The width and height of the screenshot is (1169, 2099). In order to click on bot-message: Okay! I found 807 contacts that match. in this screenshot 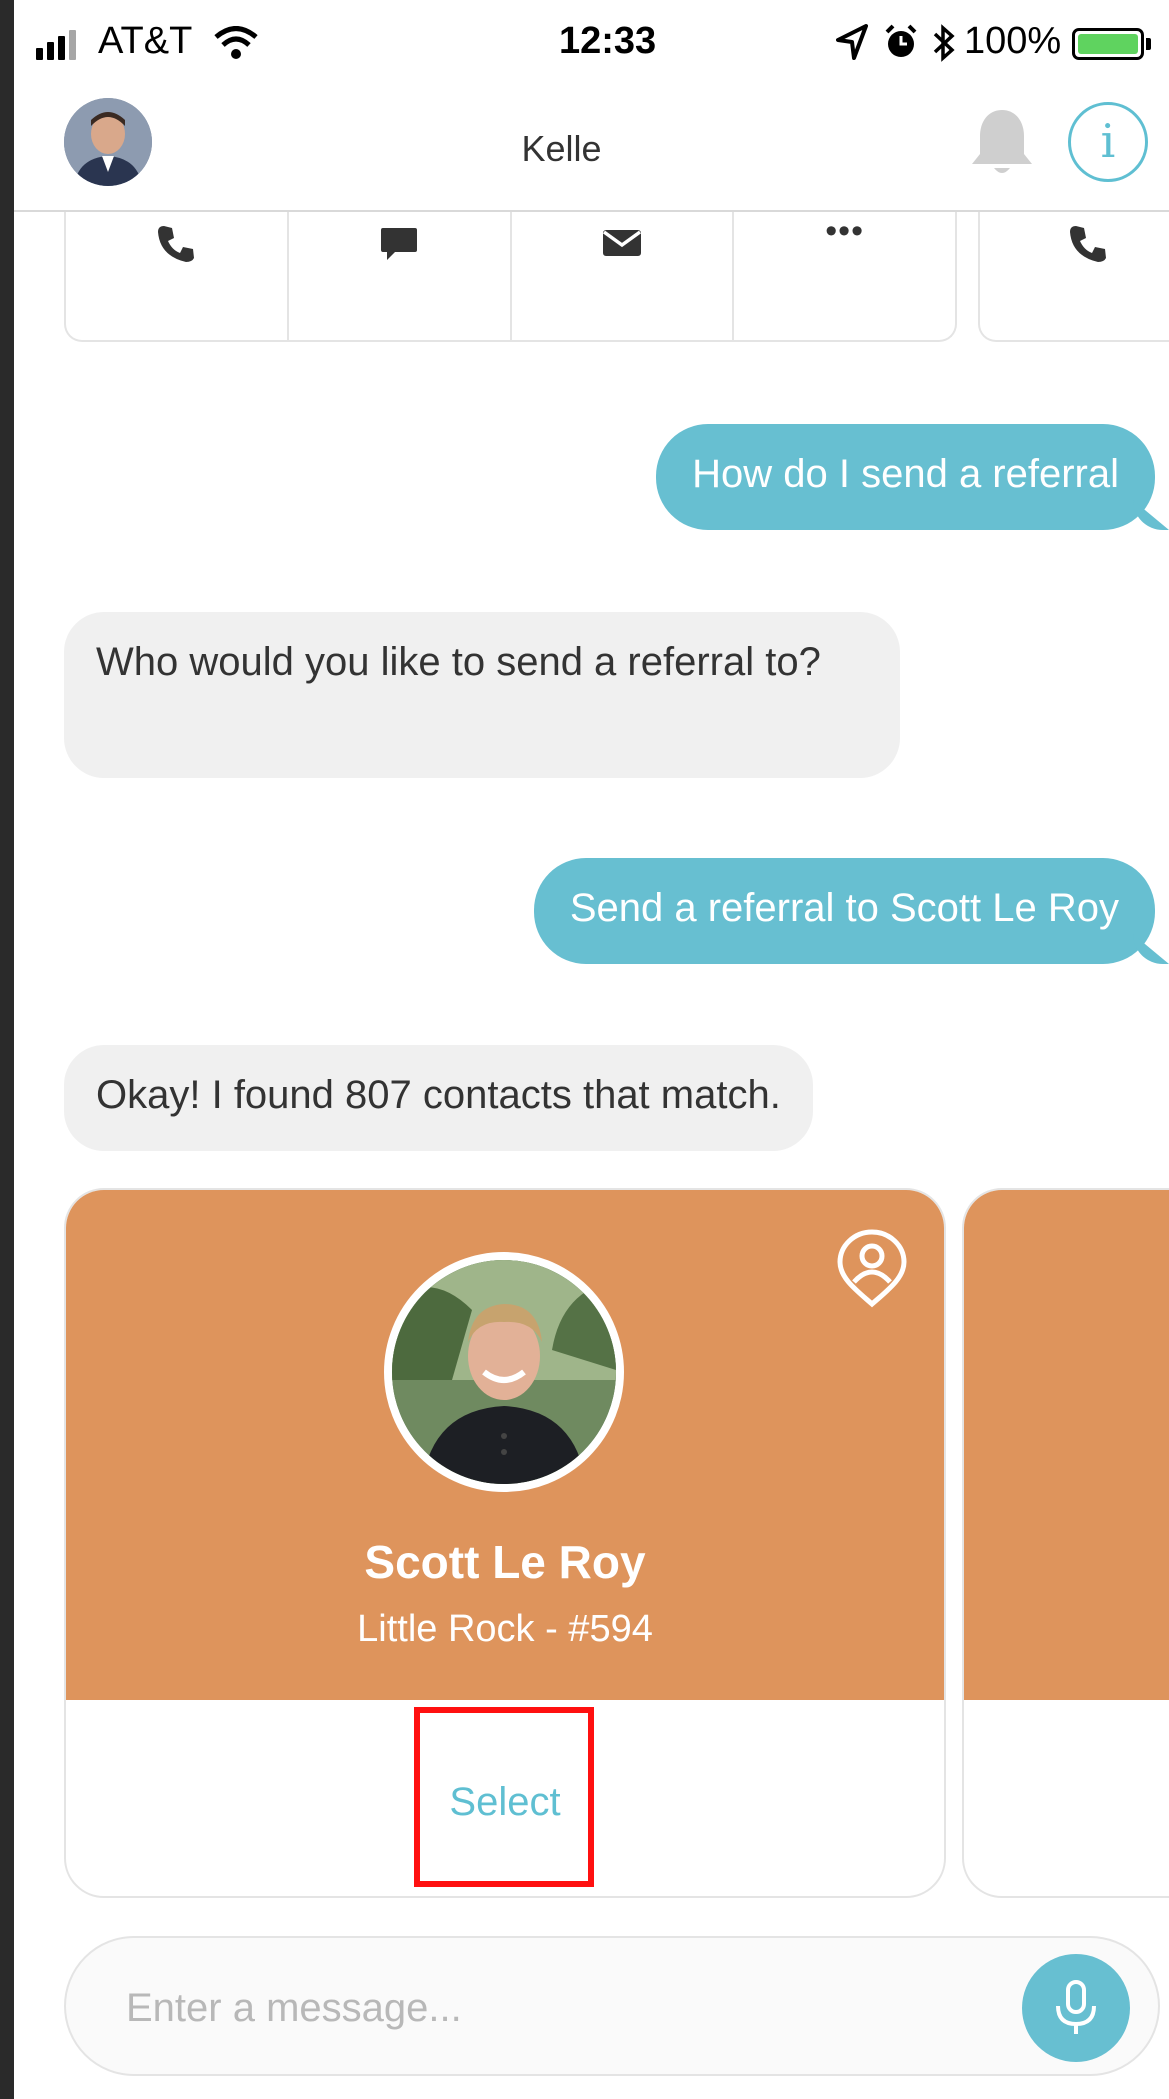, I will do `click(438, 1098)`.